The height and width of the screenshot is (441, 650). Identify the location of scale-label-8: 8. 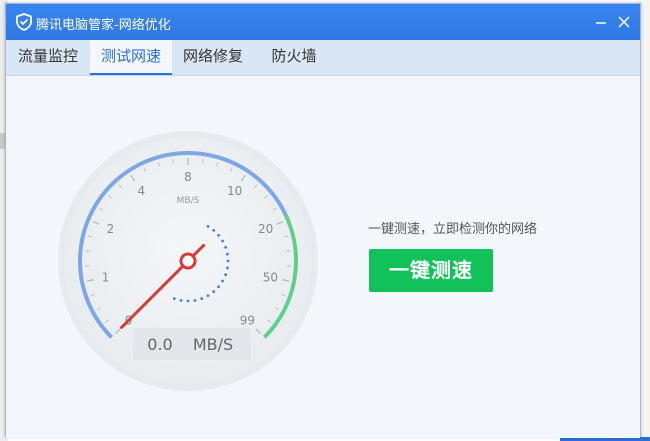
(188, 177).